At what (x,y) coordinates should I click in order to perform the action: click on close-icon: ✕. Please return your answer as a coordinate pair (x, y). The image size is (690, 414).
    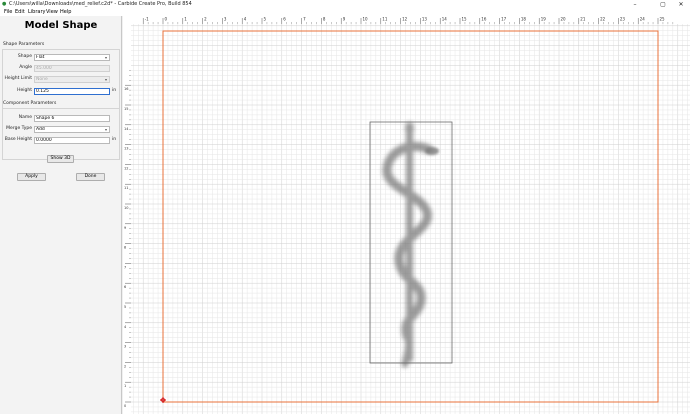
    Looking at the image, I should click on (681, 4).